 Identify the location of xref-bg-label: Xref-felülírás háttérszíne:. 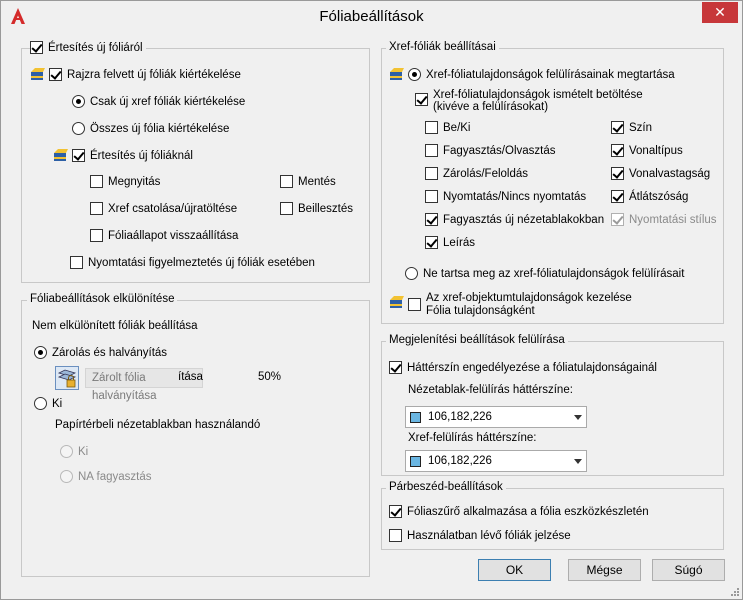
(472, 438).